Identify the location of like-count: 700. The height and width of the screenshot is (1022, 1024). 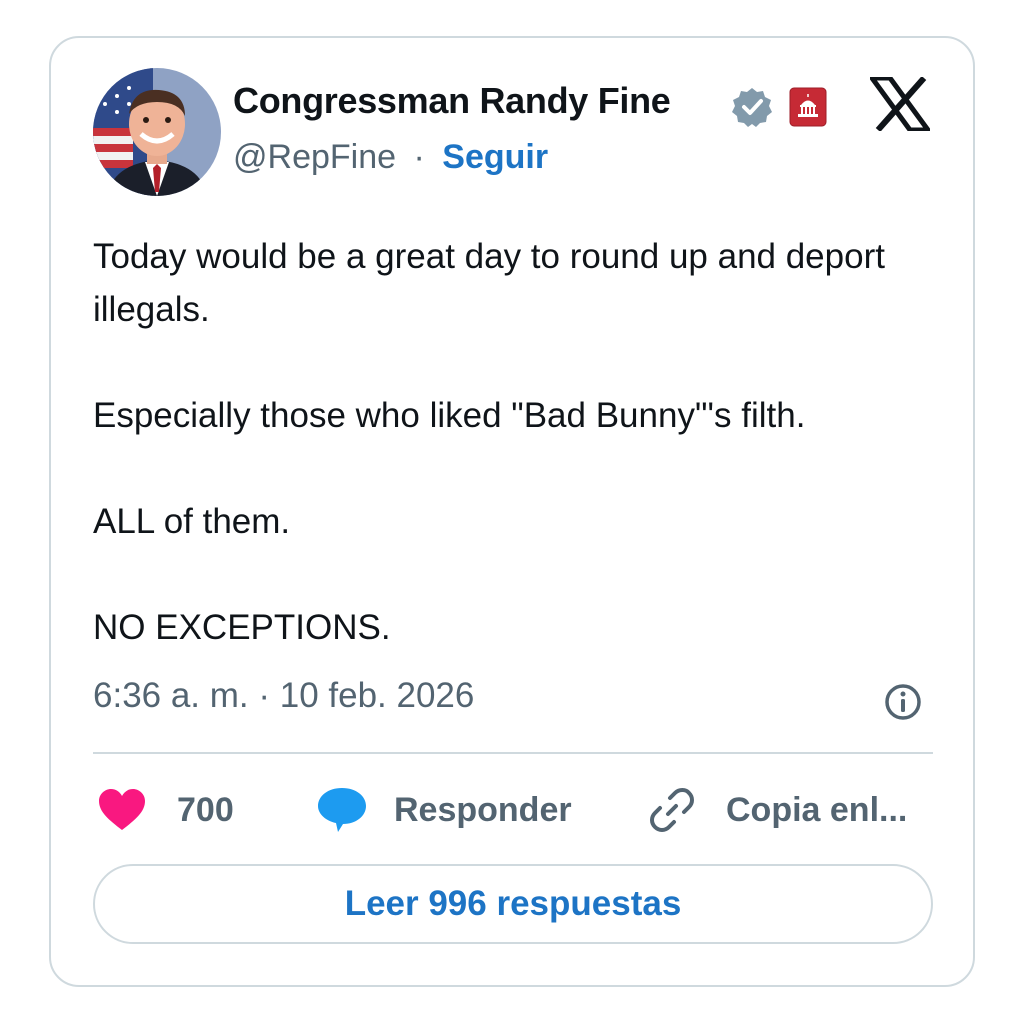
(205, 809).